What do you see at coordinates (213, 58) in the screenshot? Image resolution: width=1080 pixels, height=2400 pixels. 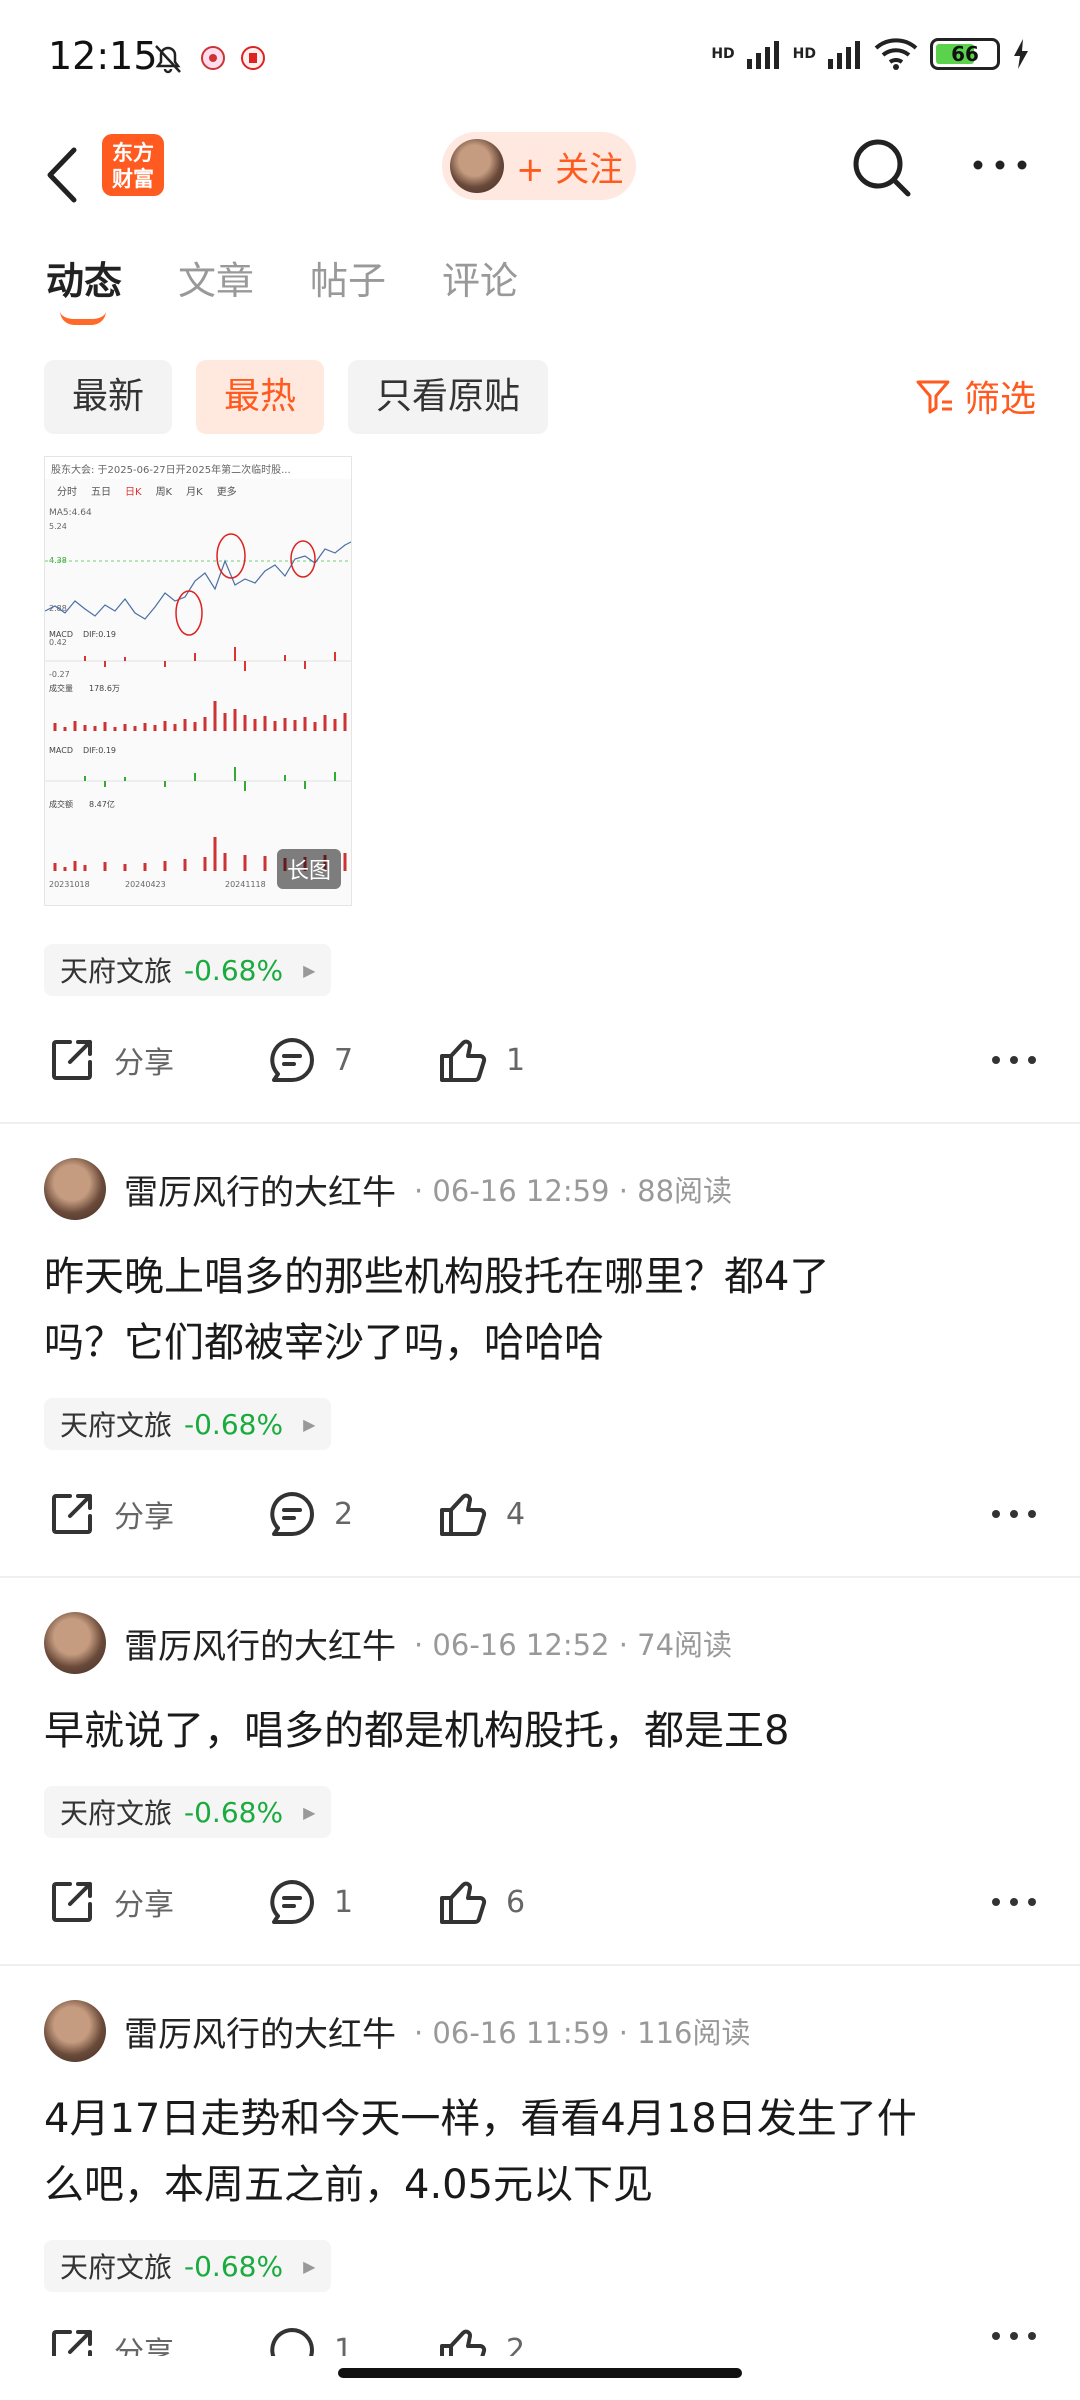 I see `app-notify-icon` at bounding box center [213, 58].